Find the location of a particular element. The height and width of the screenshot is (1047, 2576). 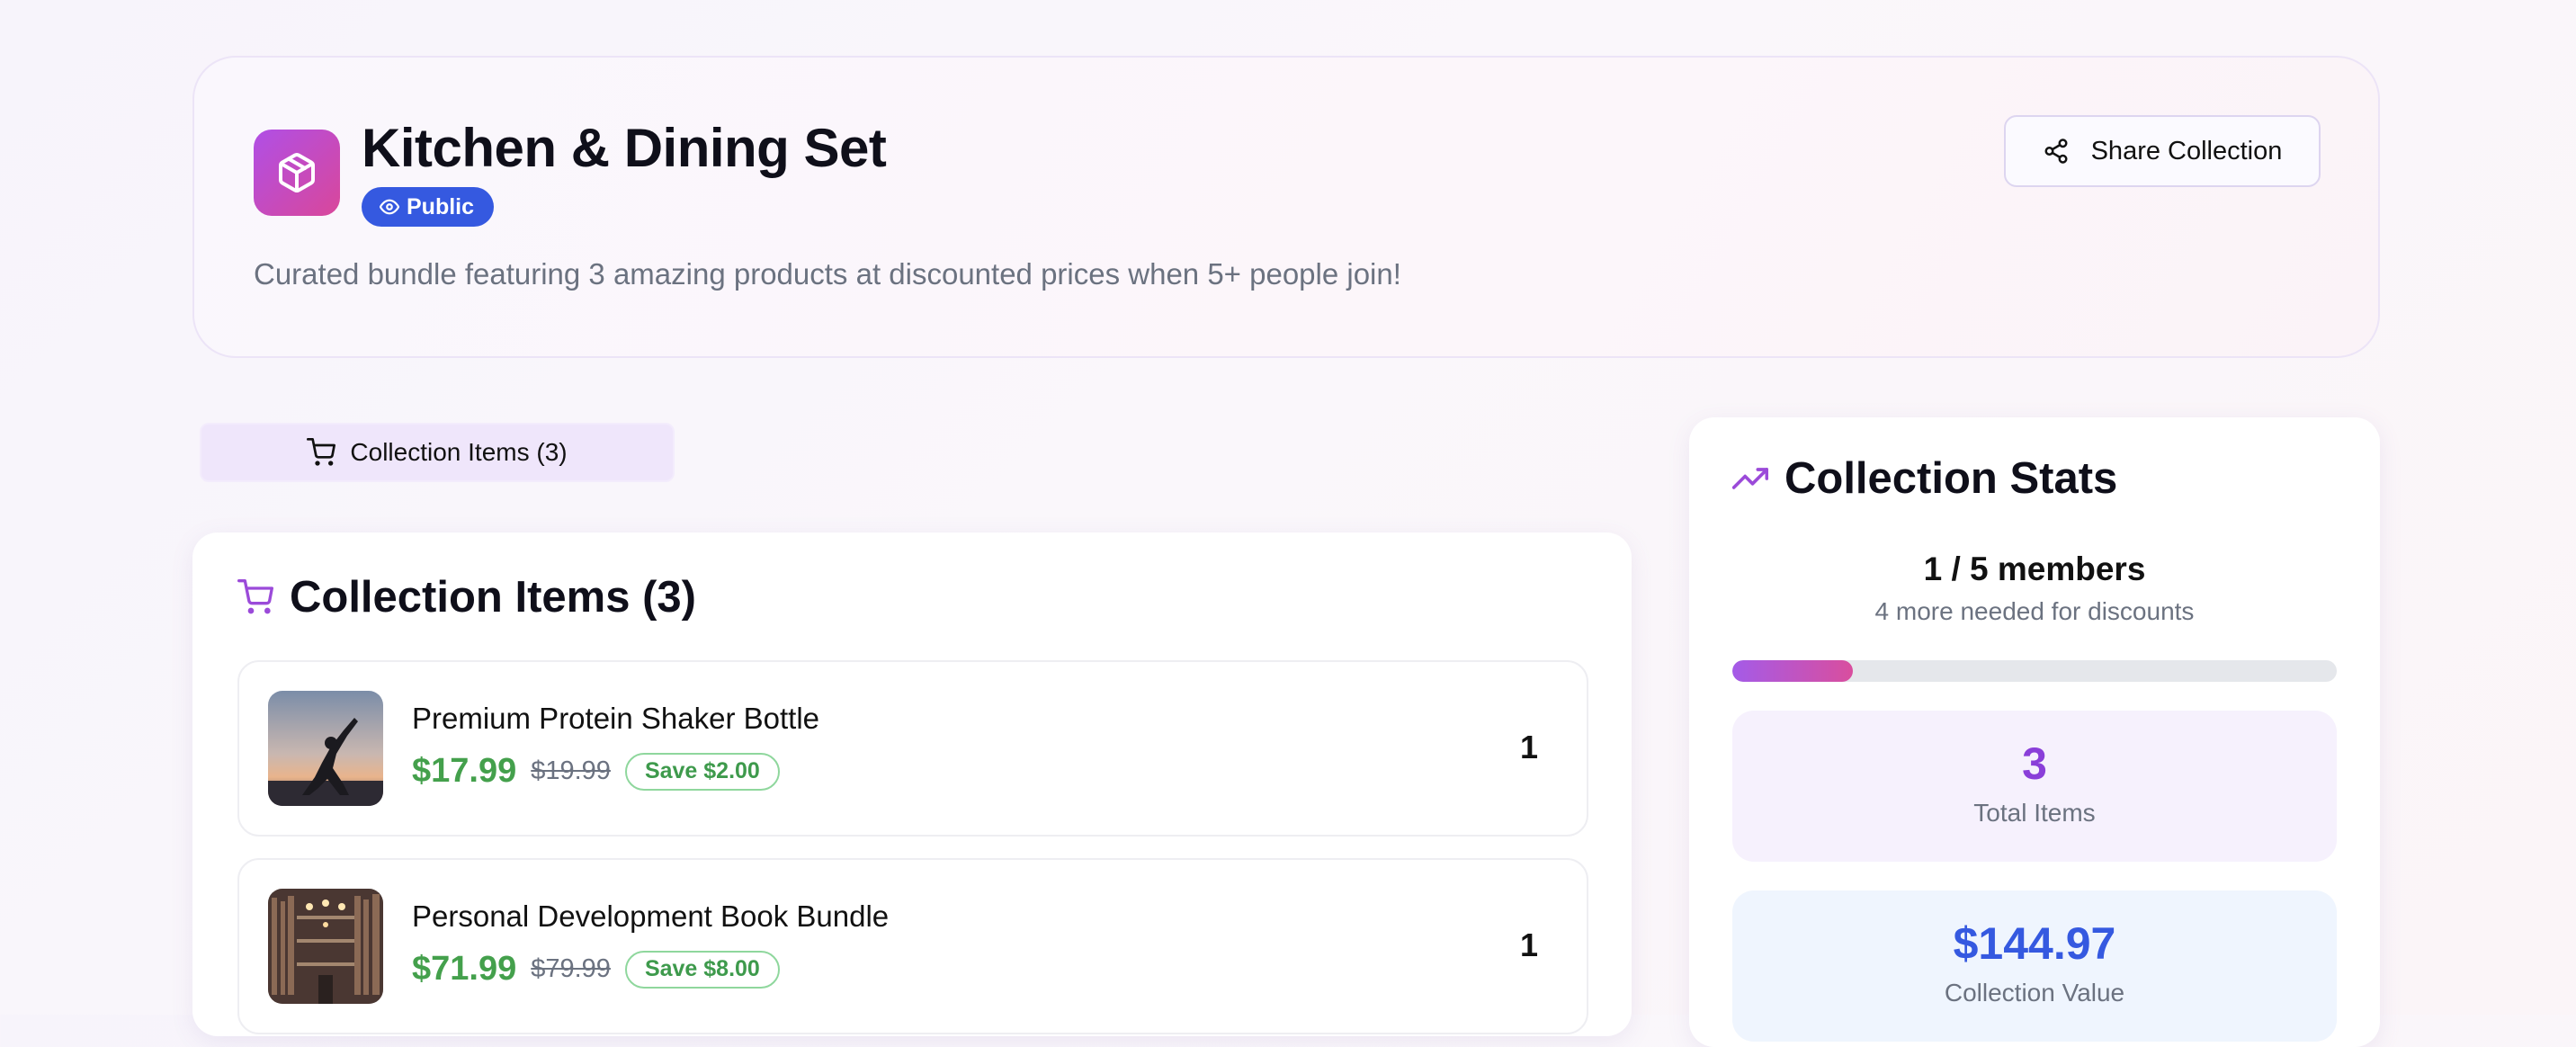

item-price-row: $17.99 $19.99 Save $2.00 is located at coordinates (596, 771).